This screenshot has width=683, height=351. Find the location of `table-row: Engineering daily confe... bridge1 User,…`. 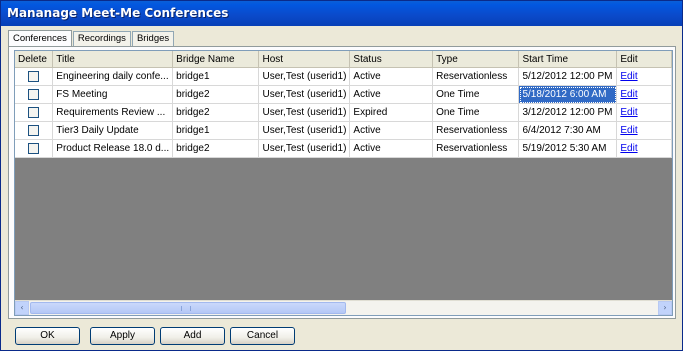

table-row: Engineering daily confe... bridge1 User,… is located at coordinates (343, 76).